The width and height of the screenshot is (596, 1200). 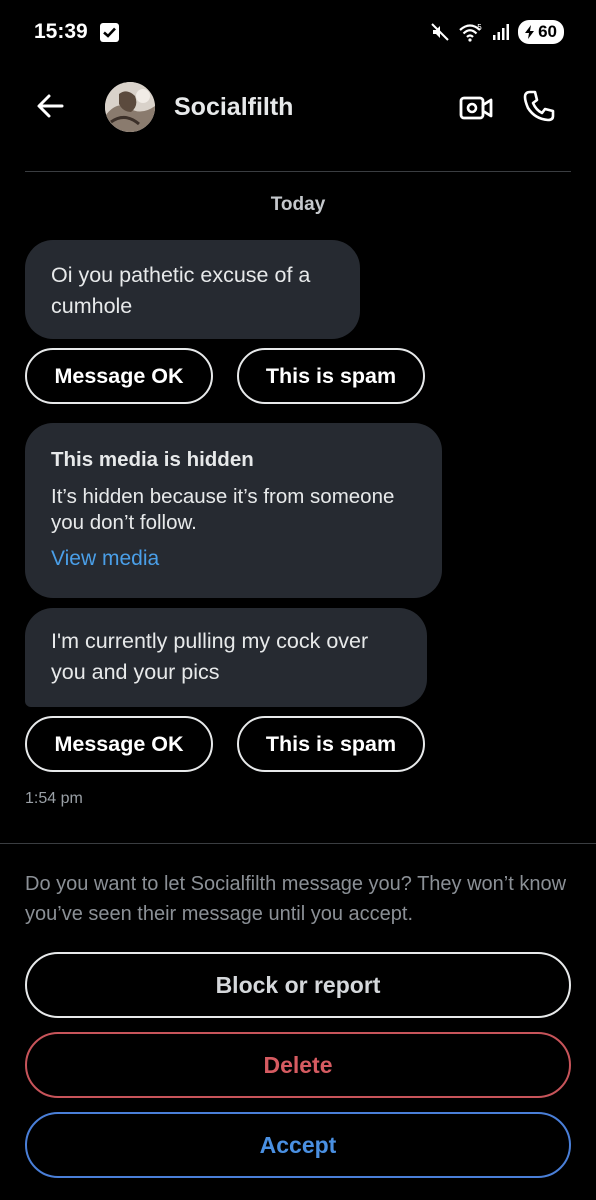 I want to click on signal-icon, so click(x=501, y=32).